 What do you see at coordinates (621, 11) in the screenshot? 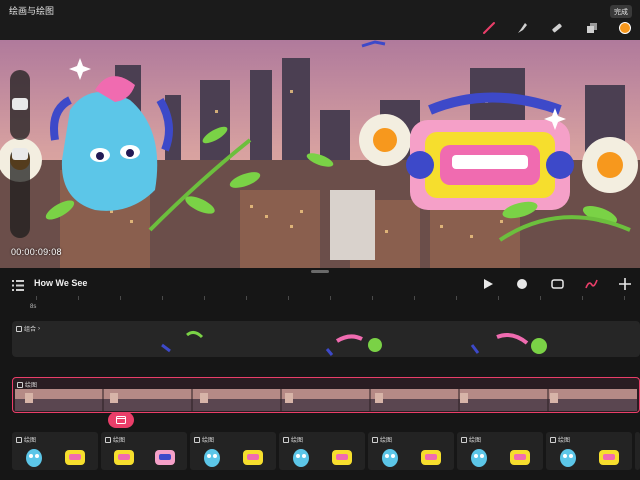
I see `done-button: 完成` at bounding box center [621, 11].